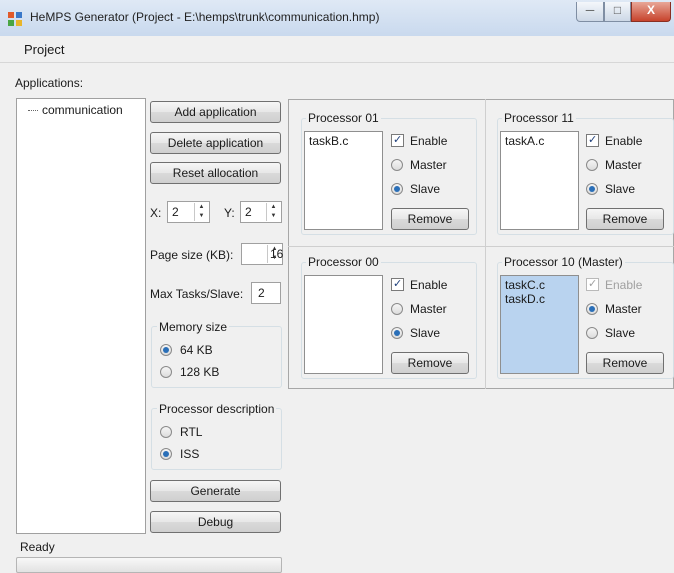 The image size is (674, 573). I want to click on y-label: Y:, so click(229, 213).